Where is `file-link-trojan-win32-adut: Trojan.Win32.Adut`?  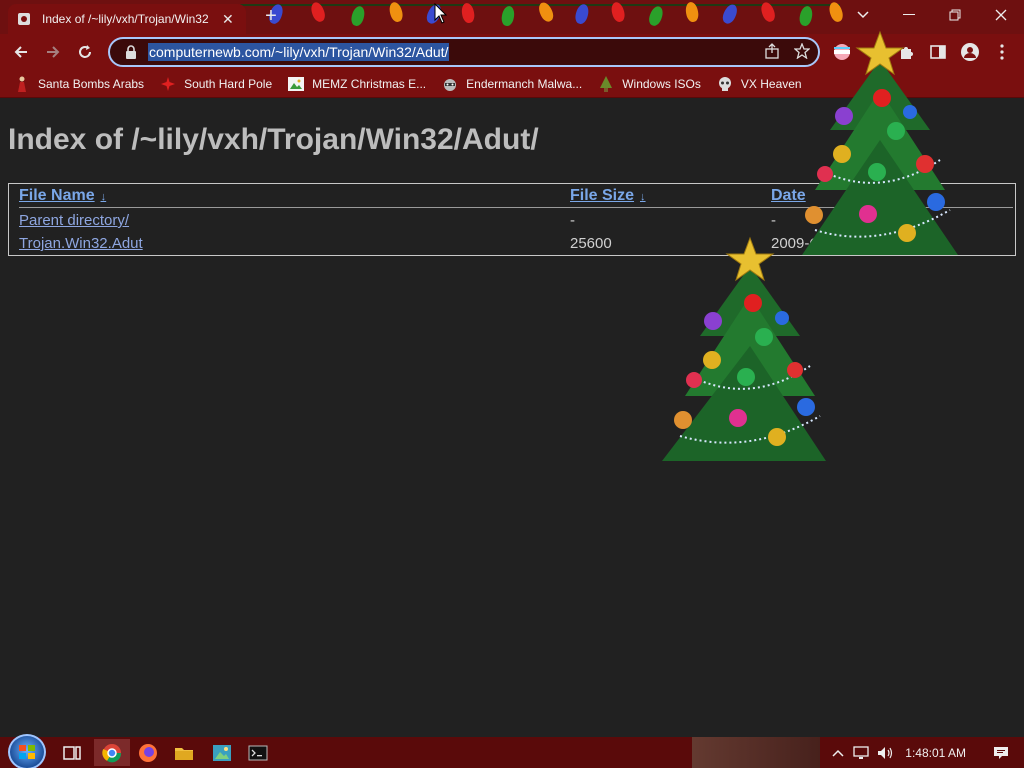
file-link-trojan-win32-adut: Trojan.Win32.Adut is located at coordinates (81, 243).